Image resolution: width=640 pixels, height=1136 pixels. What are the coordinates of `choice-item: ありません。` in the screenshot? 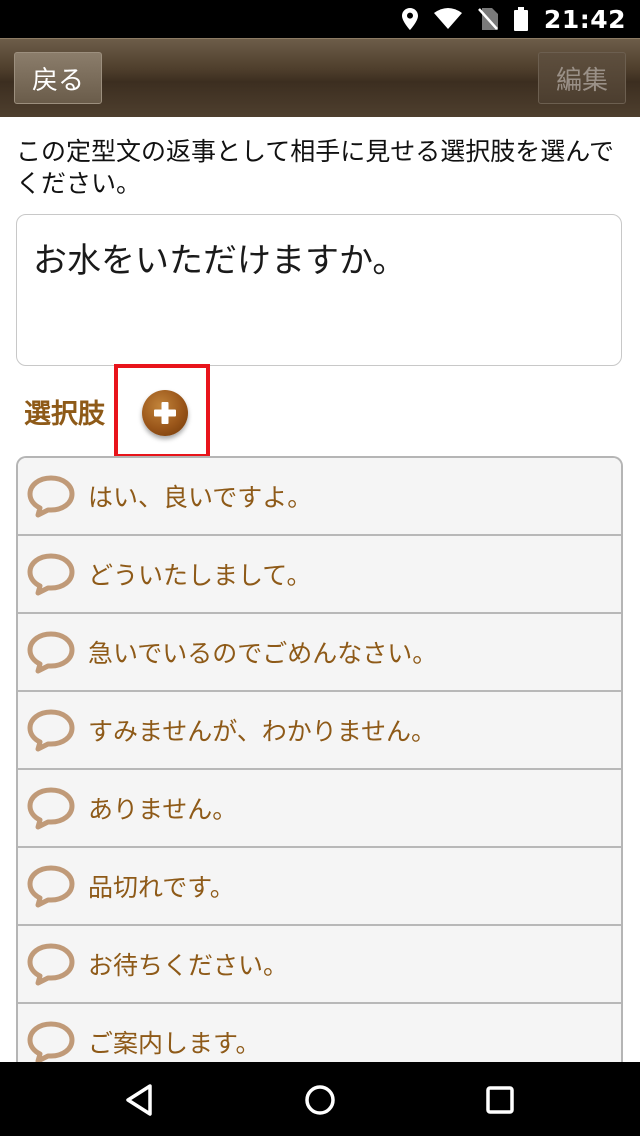 It's located at (319, 809).